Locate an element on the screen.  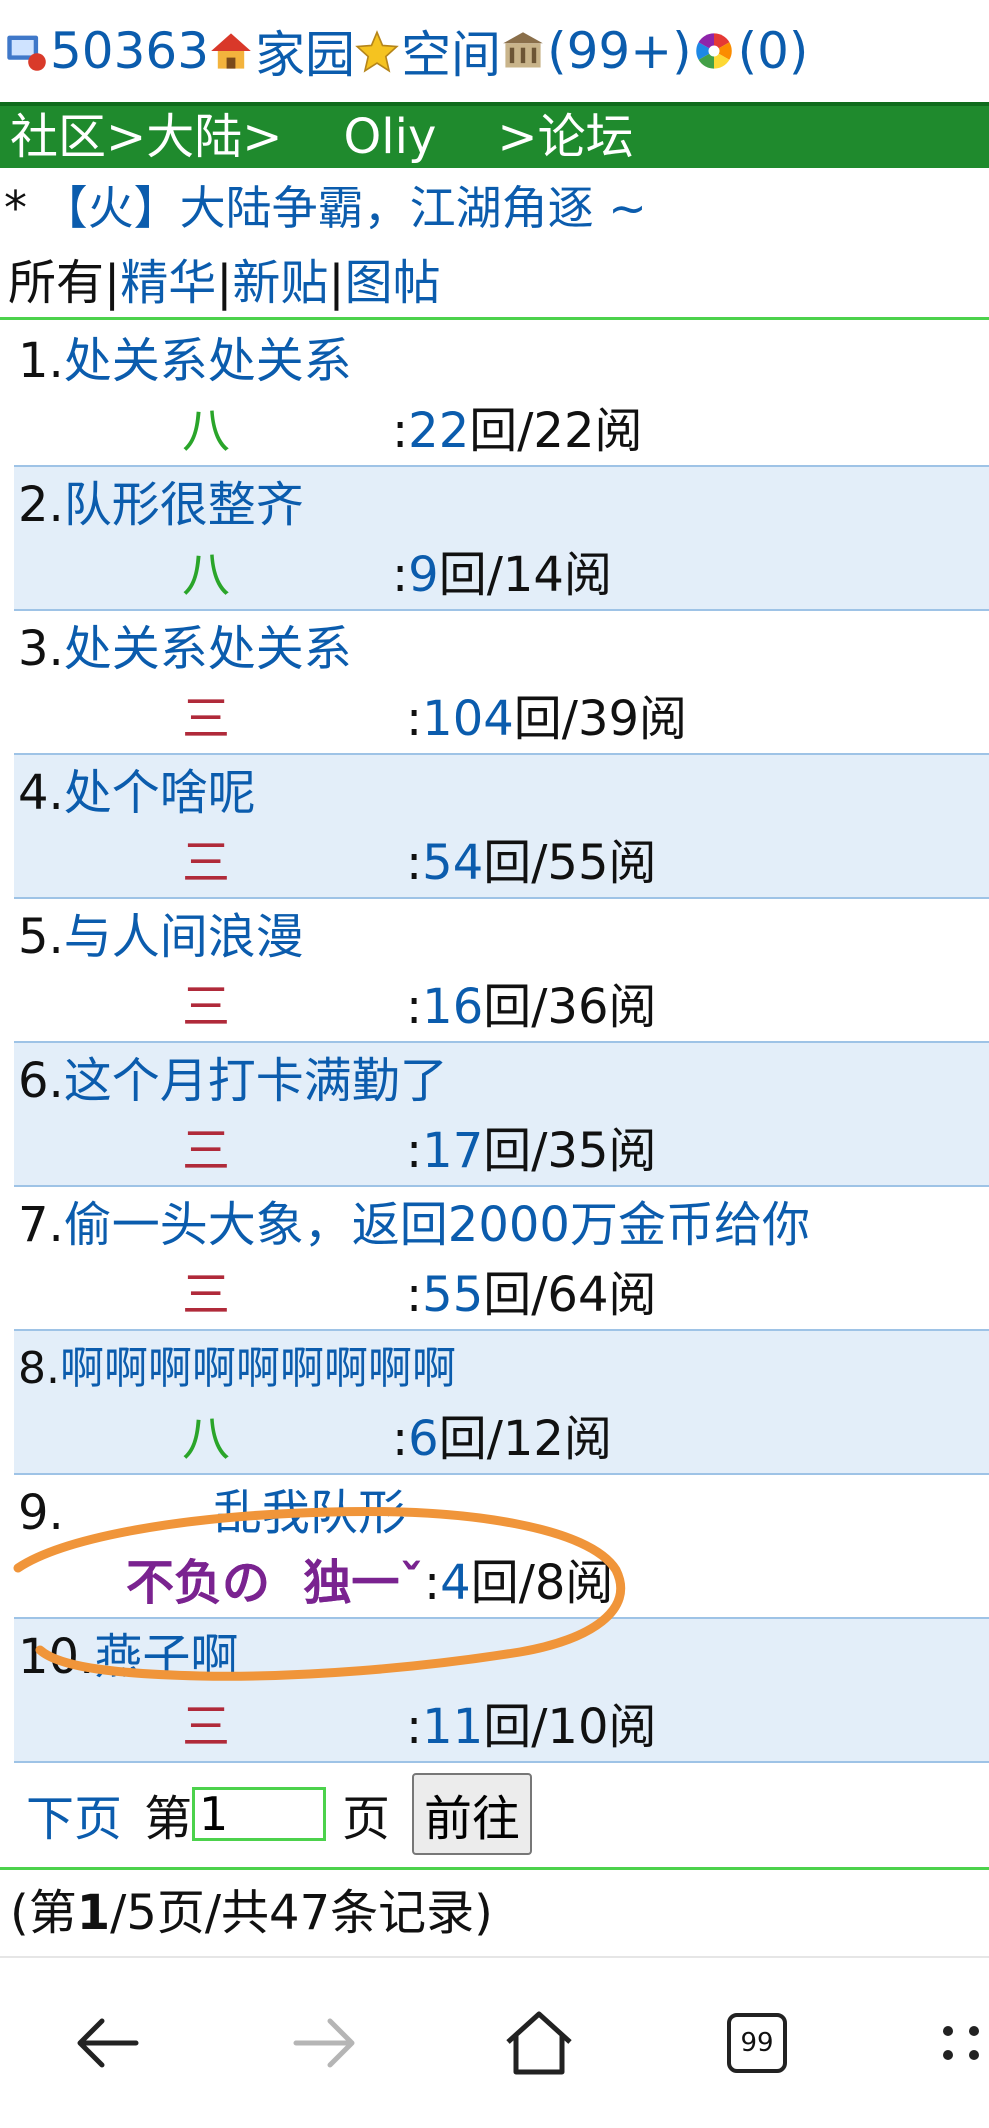
post-stats-text: 回/55阅 is located at coordinates (570, 863).